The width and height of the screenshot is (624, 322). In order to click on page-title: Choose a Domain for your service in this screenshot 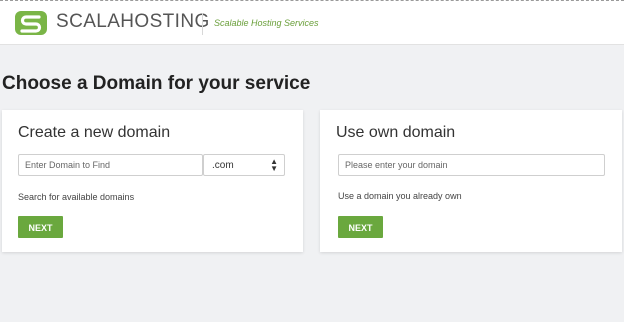, I will do `click(156, 83)`.